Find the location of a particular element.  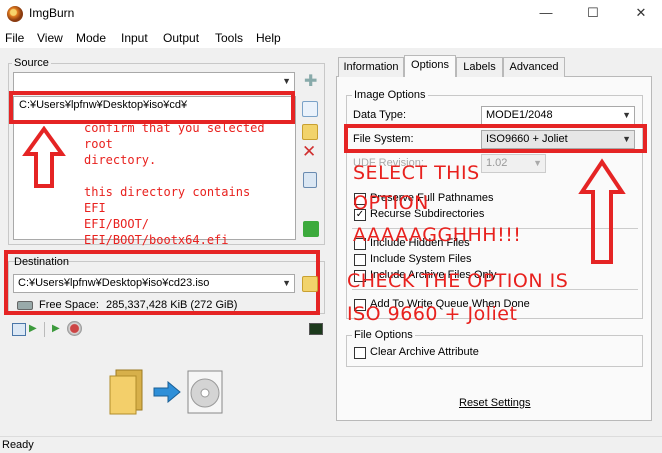

destination-combo: C:¥Users¥lpfnw¥Desktop¥iso¥cd23.iso ▼ is located at coordinates (154, 283).